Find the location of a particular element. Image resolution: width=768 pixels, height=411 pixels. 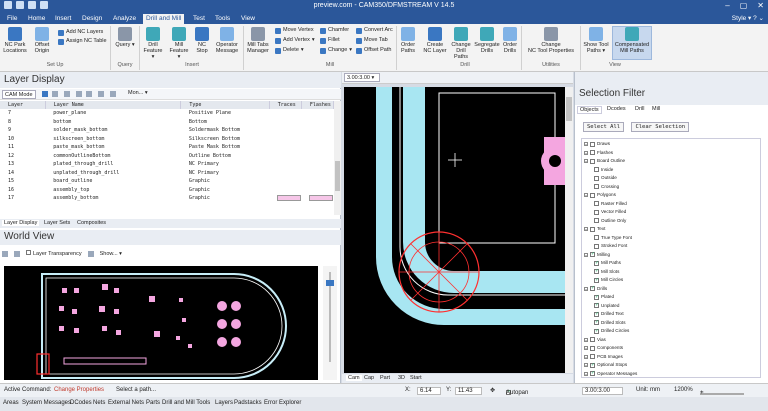

filter-item: Unplated is located at coordinates (606, 305).